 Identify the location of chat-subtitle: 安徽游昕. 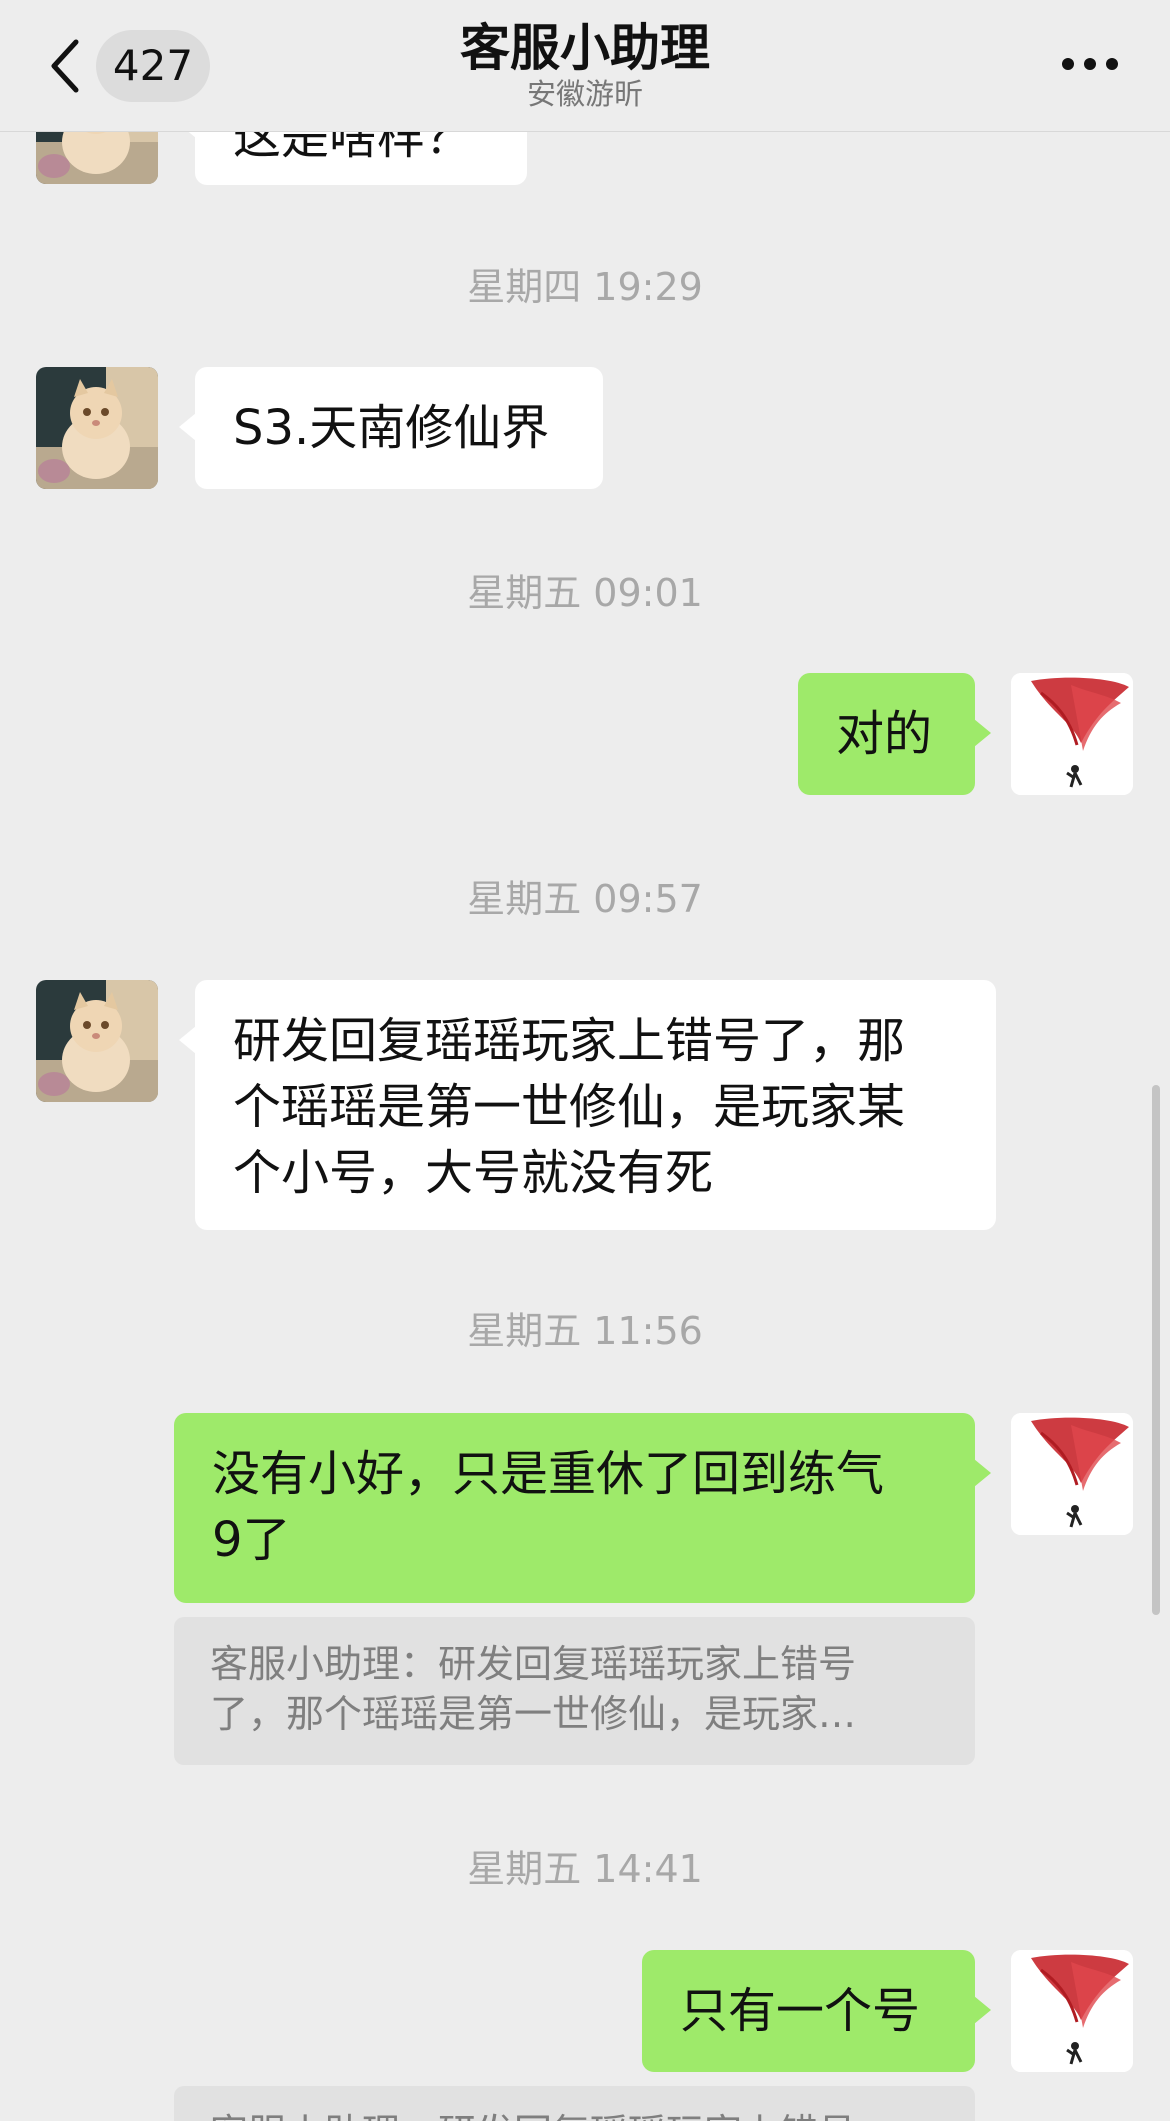
(584, 94).